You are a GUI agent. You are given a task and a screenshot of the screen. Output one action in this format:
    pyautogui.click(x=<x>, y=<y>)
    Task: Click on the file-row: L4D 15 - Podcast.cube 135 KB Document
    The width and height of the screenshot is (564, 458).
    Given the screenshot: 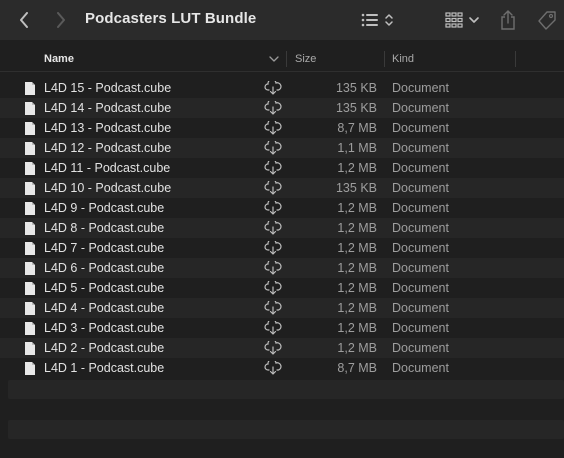 What is the action you would take?
    pyautogui.click(x=282, y=88)
    